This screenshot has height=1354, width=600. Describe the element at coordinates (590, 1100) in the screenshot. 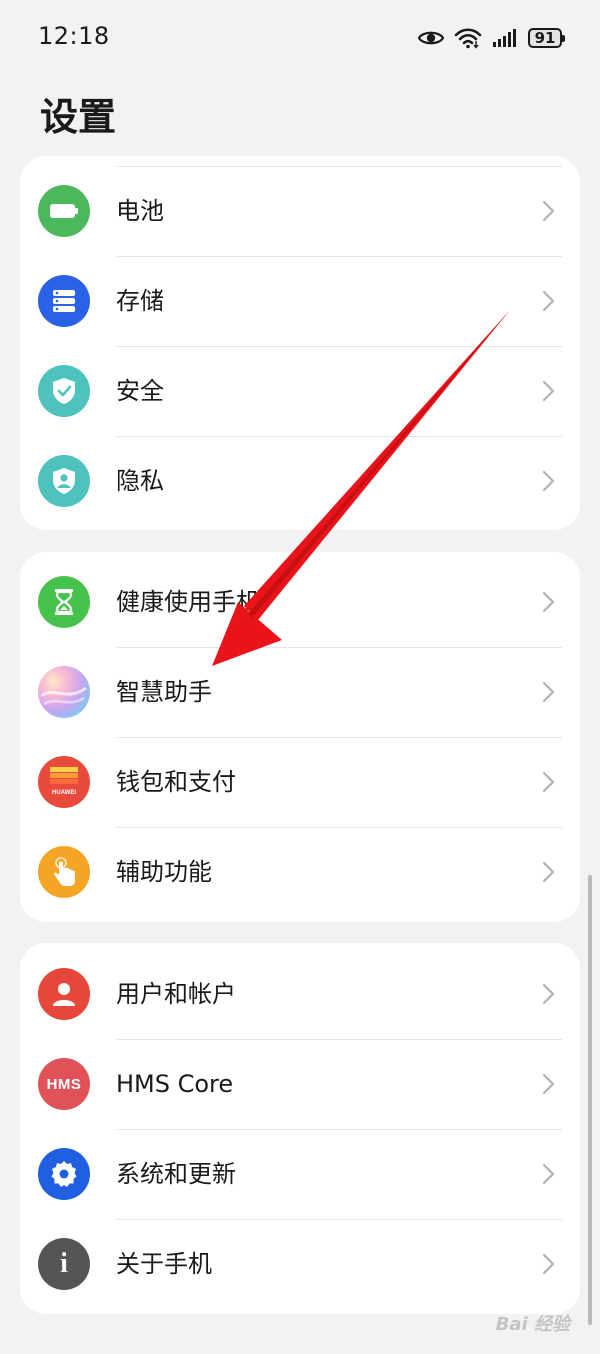

I see `scroll-indicator` at that location.